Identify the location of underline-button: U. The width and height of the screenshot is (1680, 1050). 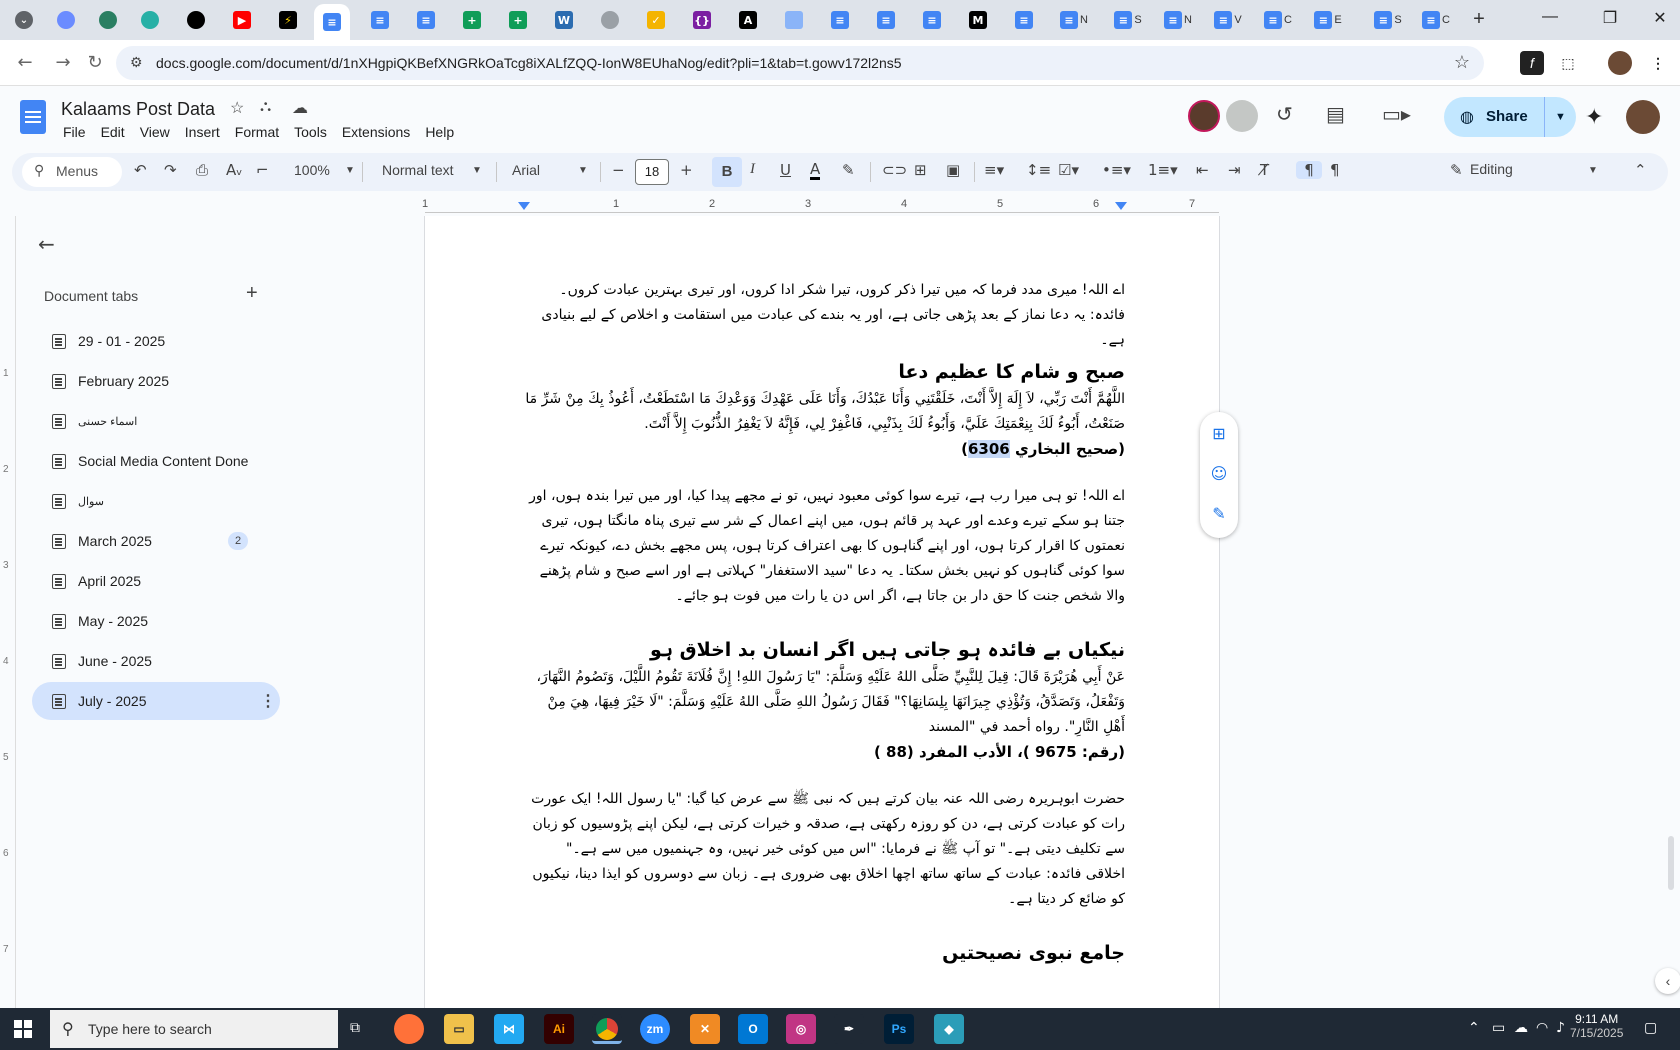
(785, 170).